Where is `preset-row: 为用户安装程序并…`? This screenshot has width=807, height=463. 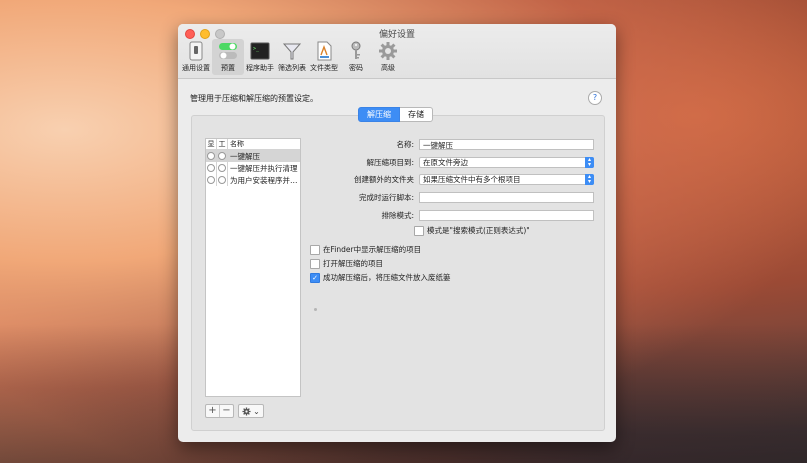
preset-row: 为用户安装程序并… is located at coordinates (253, 180).